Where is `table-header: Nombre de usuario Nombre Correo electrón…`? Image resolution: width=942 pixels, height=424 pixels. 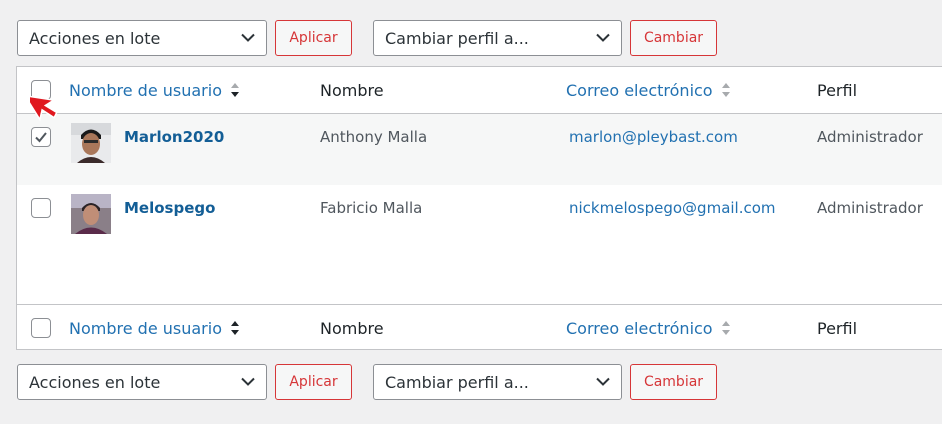 table-header: Nombre de usuario Nombre Correo electrón… is located at coordinates (479, 90).